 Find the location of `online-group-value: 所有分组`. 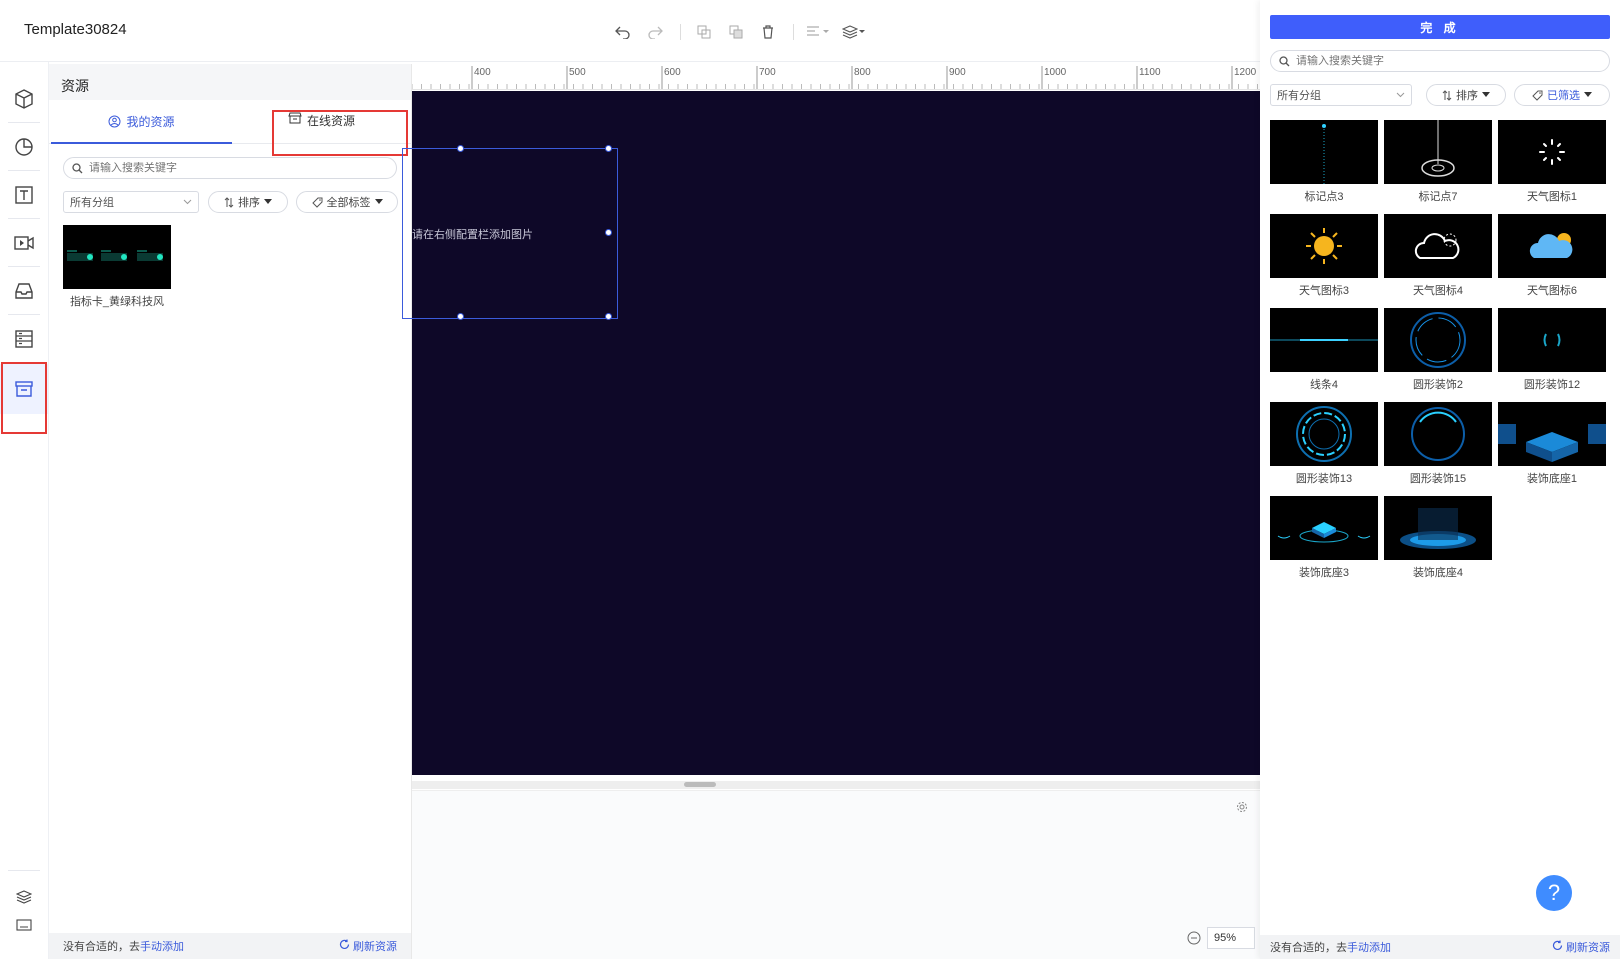

online-group-value: 所有分组 is located at coordinates (1299, 96).